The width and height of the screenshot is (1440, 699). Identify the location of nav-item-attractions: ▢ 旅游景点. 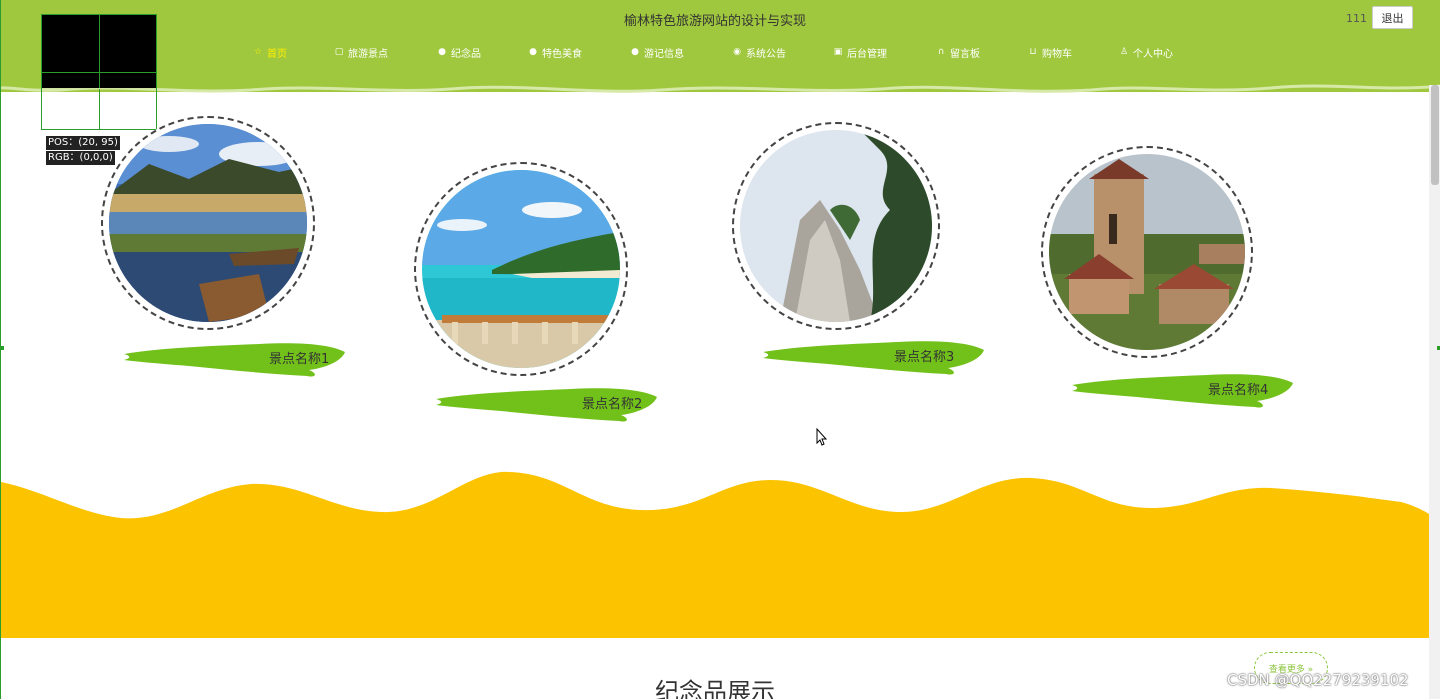
(361, 52).